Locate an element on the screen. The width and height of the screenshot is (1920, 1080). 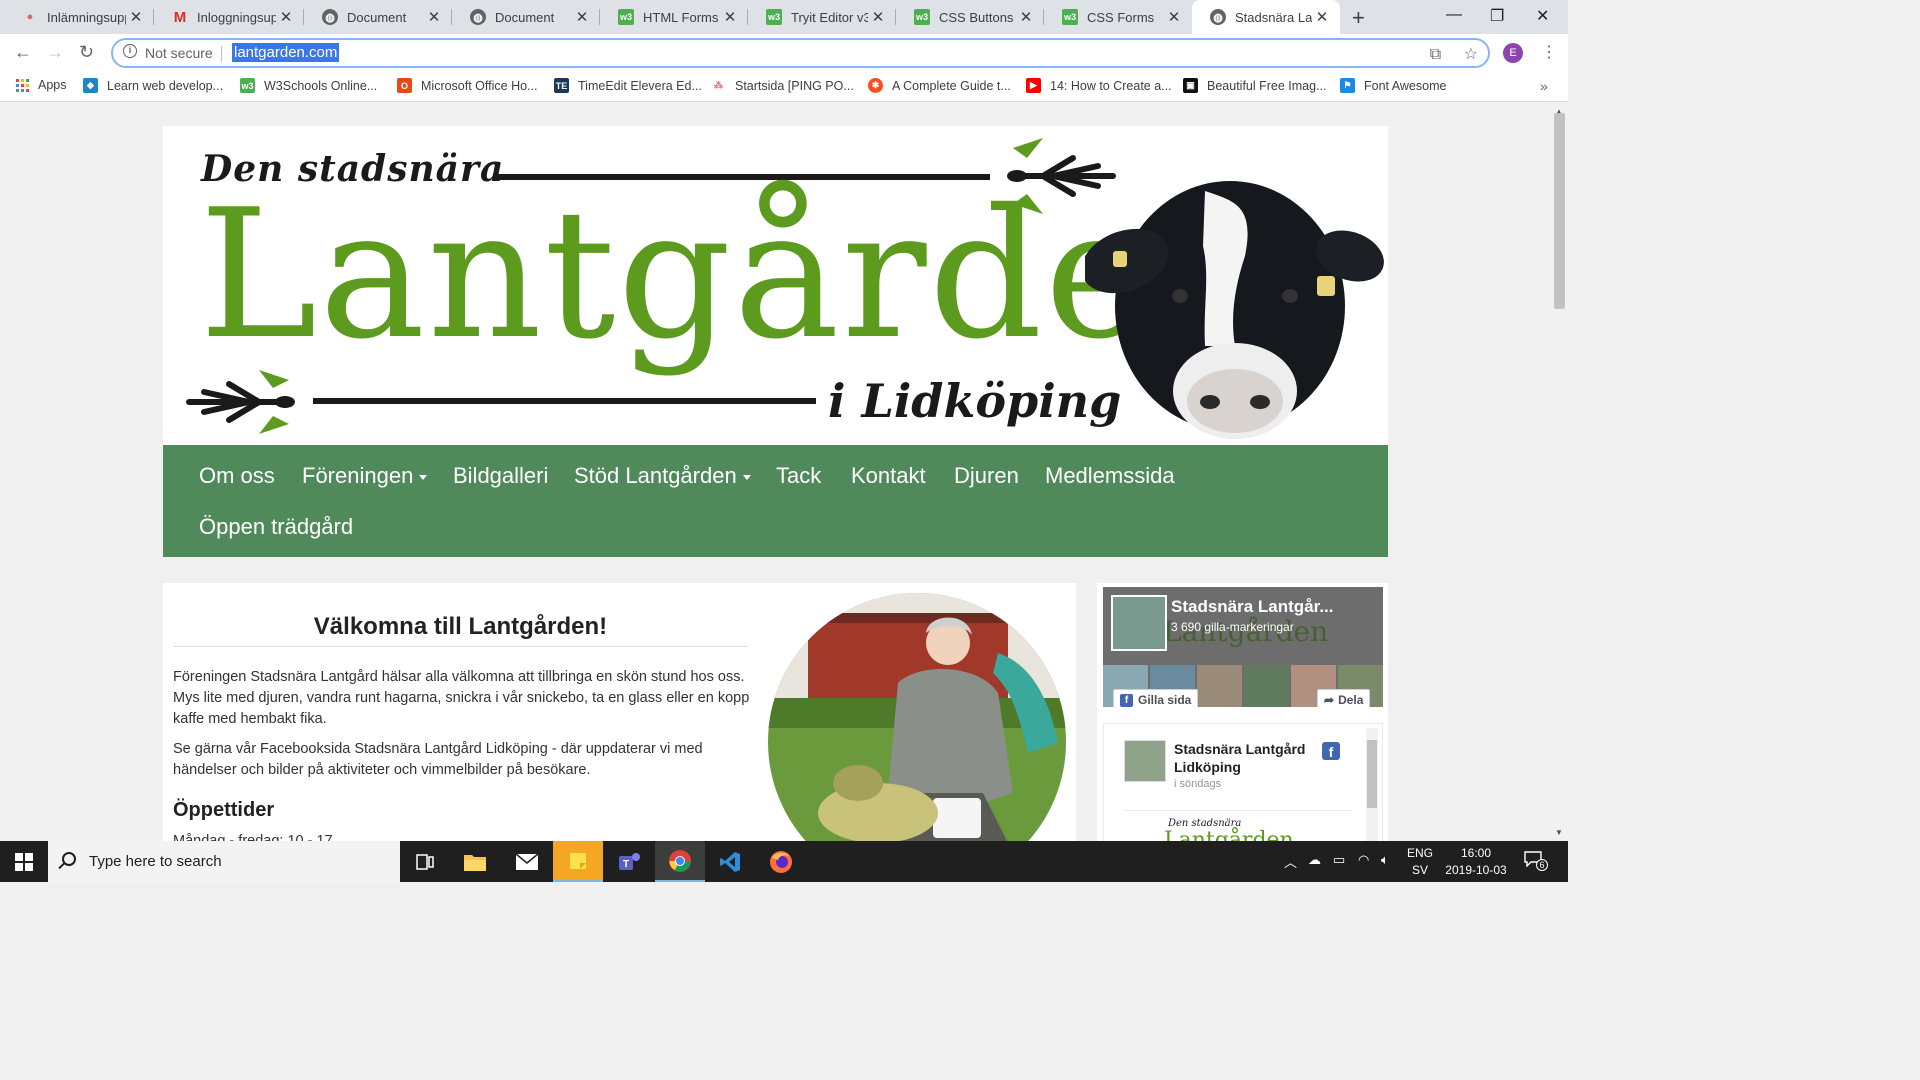
file-explorer-icon is located at coordinates (475, 861).